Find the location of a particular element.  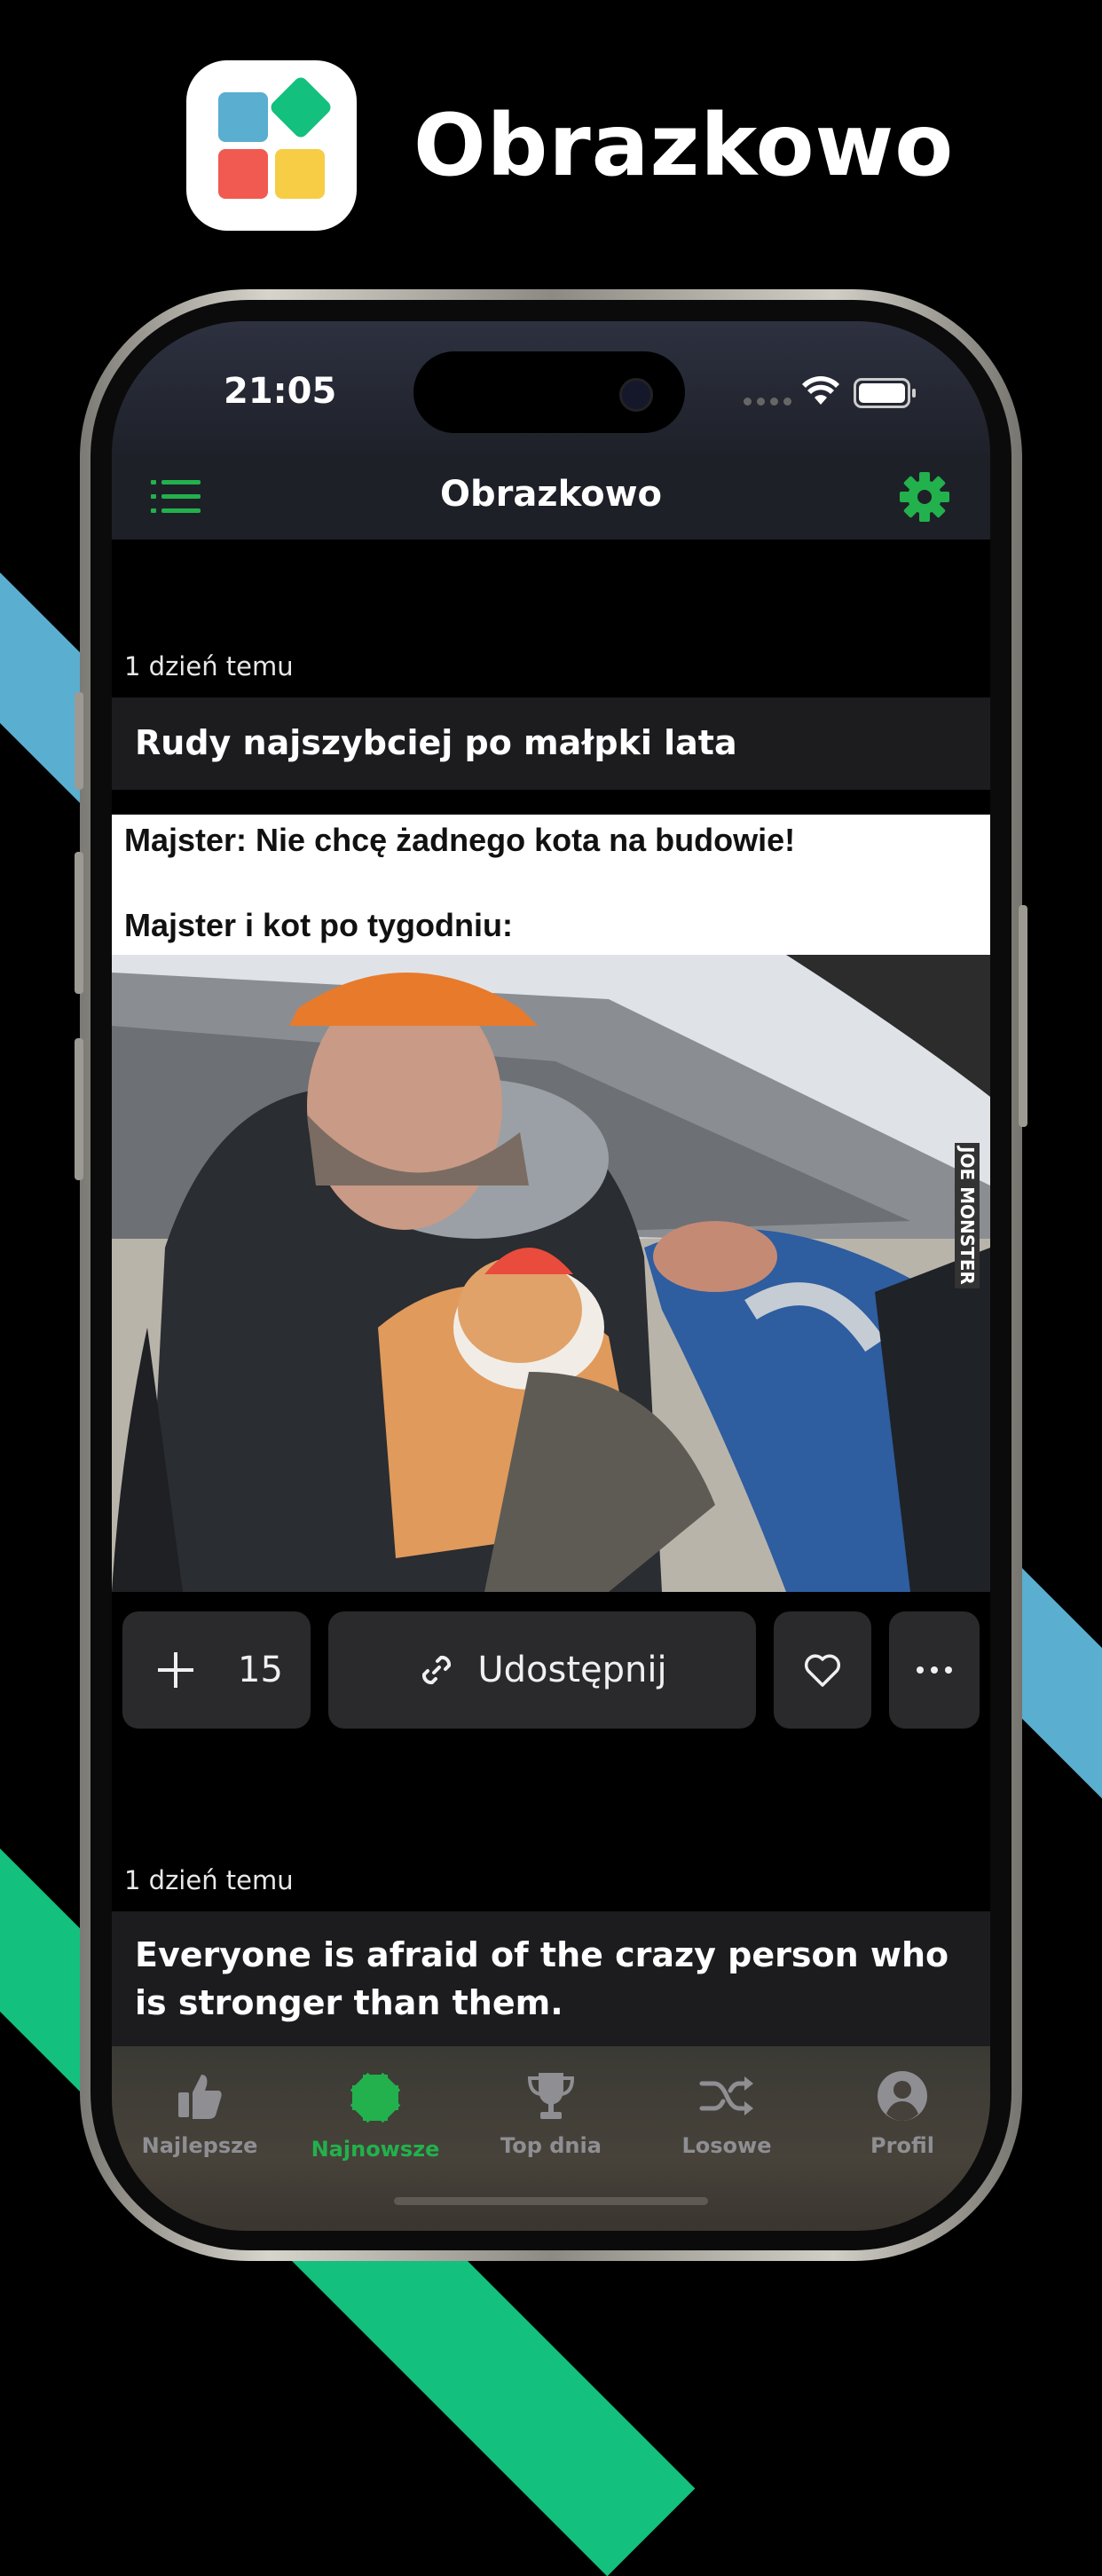

upvote-count: 15 is located at coordinates (260, 1670).